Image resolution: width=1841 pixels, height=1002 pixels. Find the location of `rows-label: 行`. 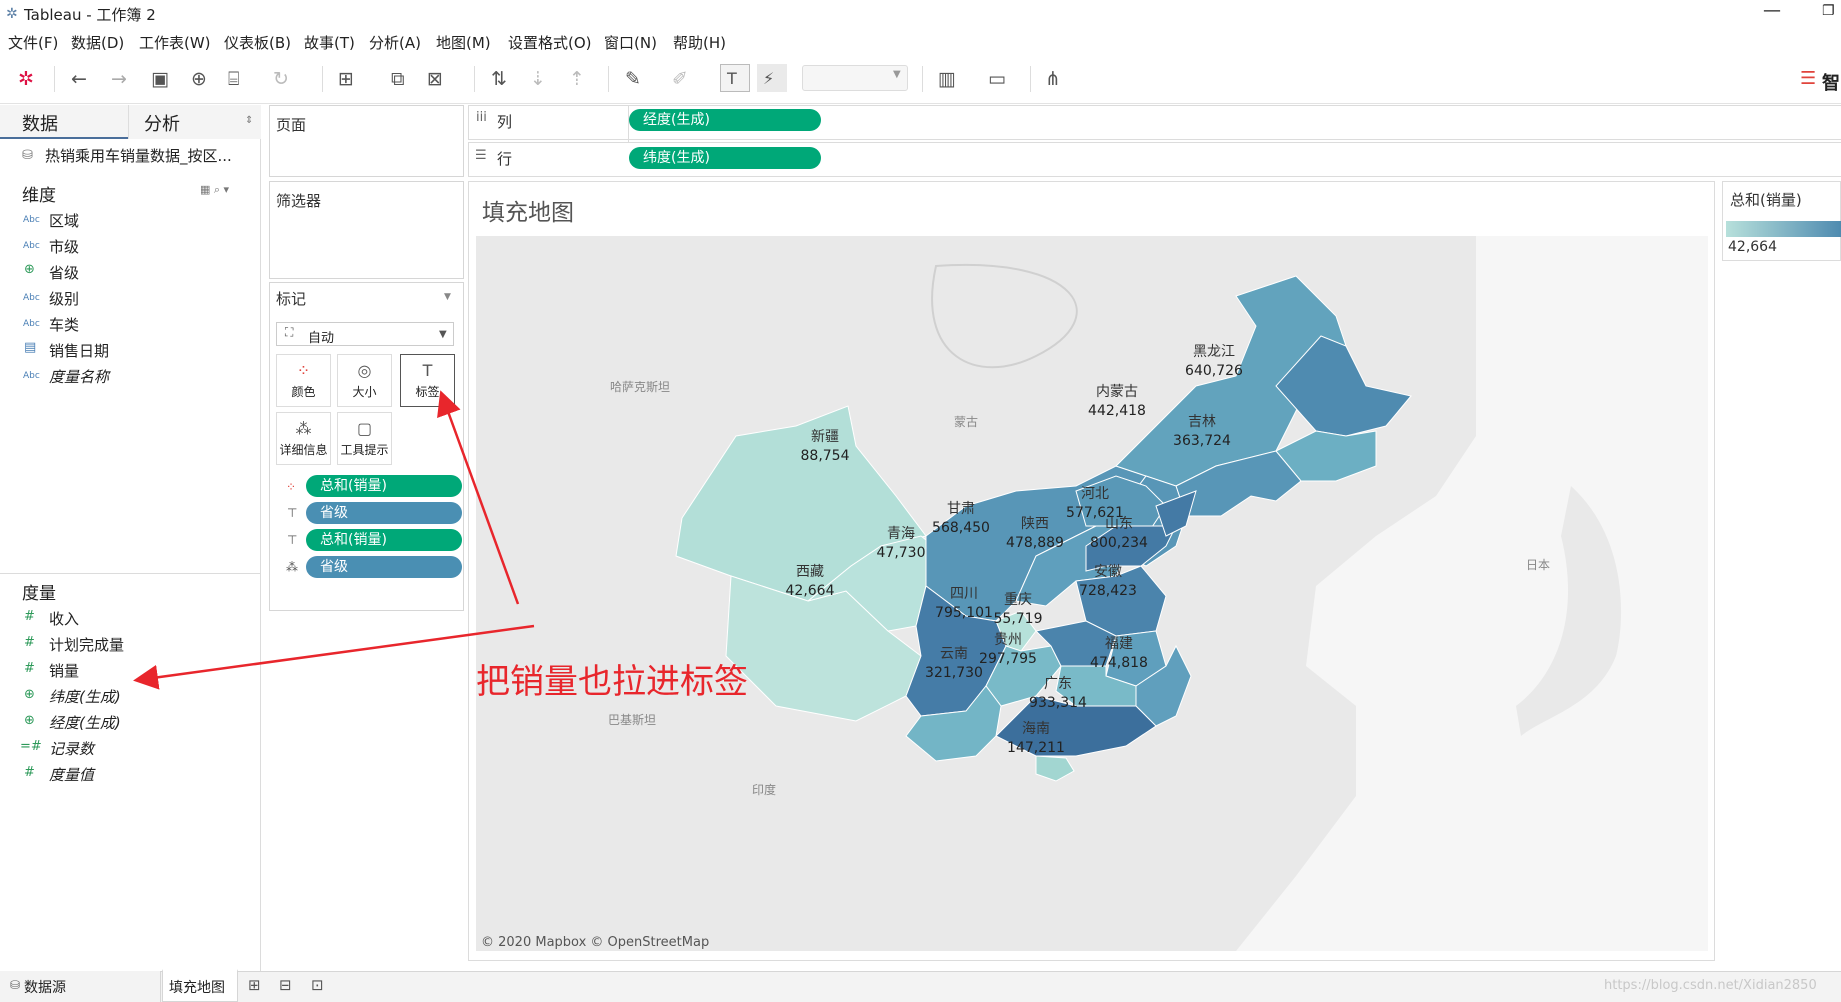

rows-label: 行 is located at coordinates (505, 159).